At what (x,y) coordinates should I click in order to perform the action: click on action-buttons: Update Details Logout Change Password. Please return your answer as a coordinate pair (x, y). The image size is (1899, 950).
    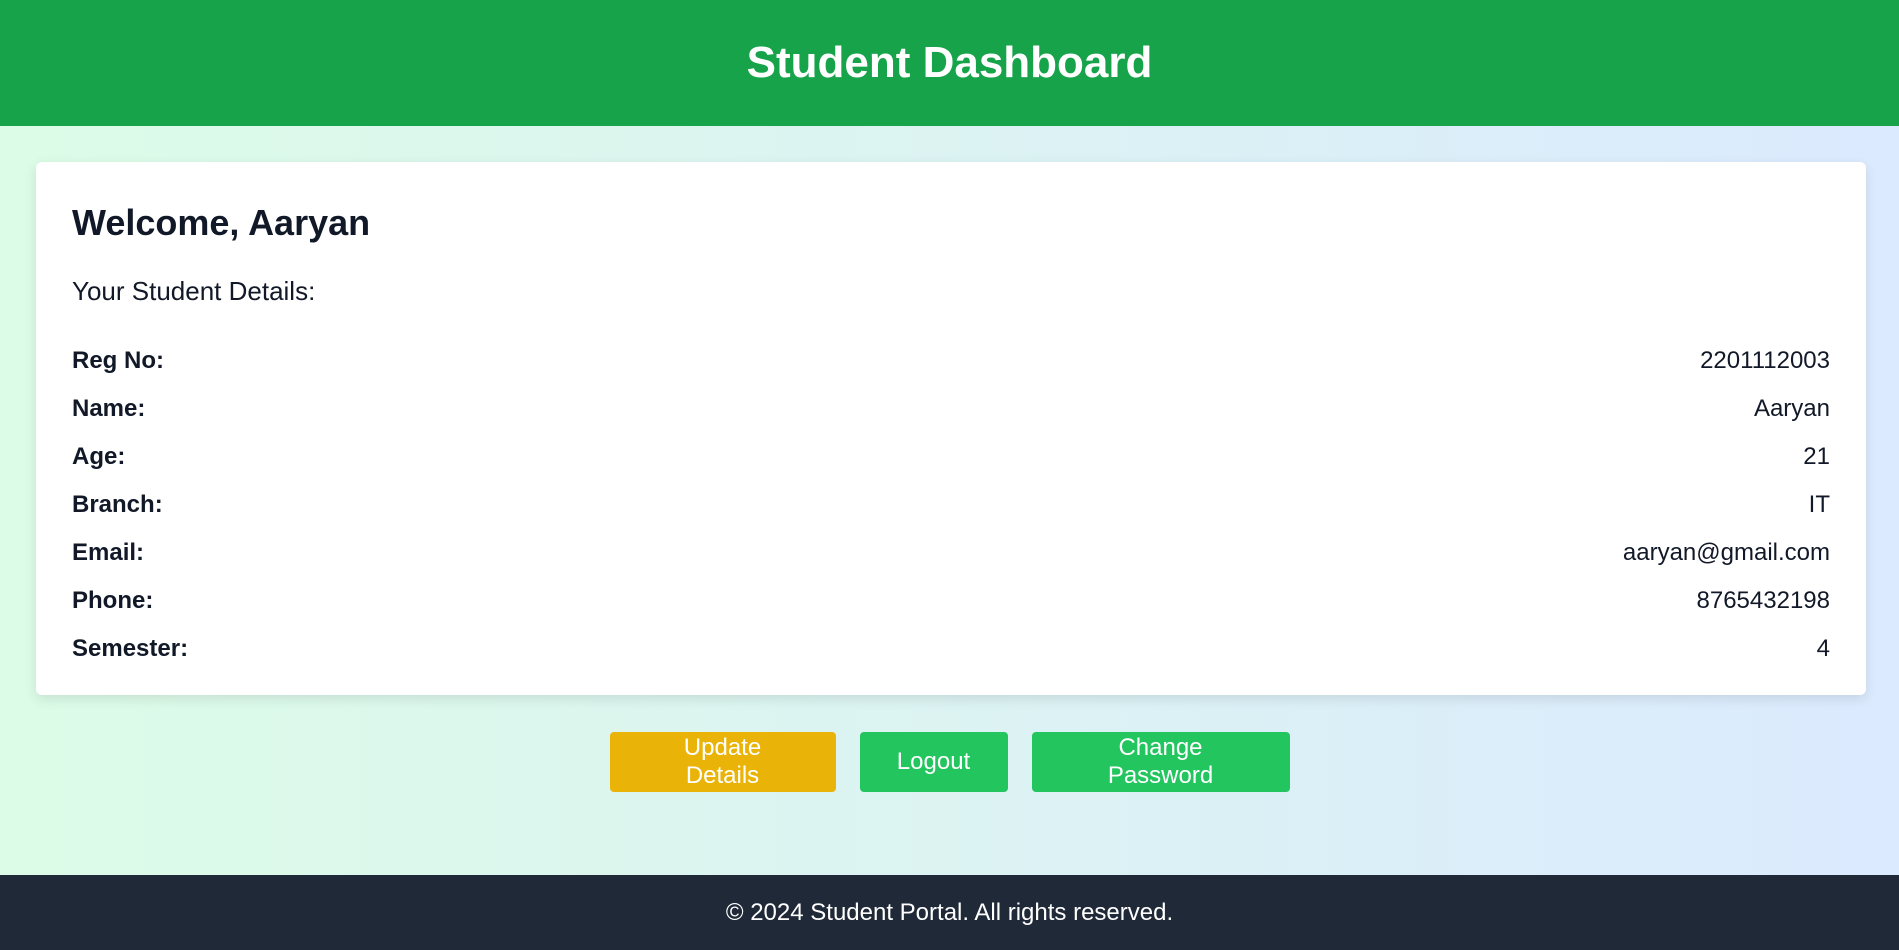
    Looking at the image, I should click on (949, 762).